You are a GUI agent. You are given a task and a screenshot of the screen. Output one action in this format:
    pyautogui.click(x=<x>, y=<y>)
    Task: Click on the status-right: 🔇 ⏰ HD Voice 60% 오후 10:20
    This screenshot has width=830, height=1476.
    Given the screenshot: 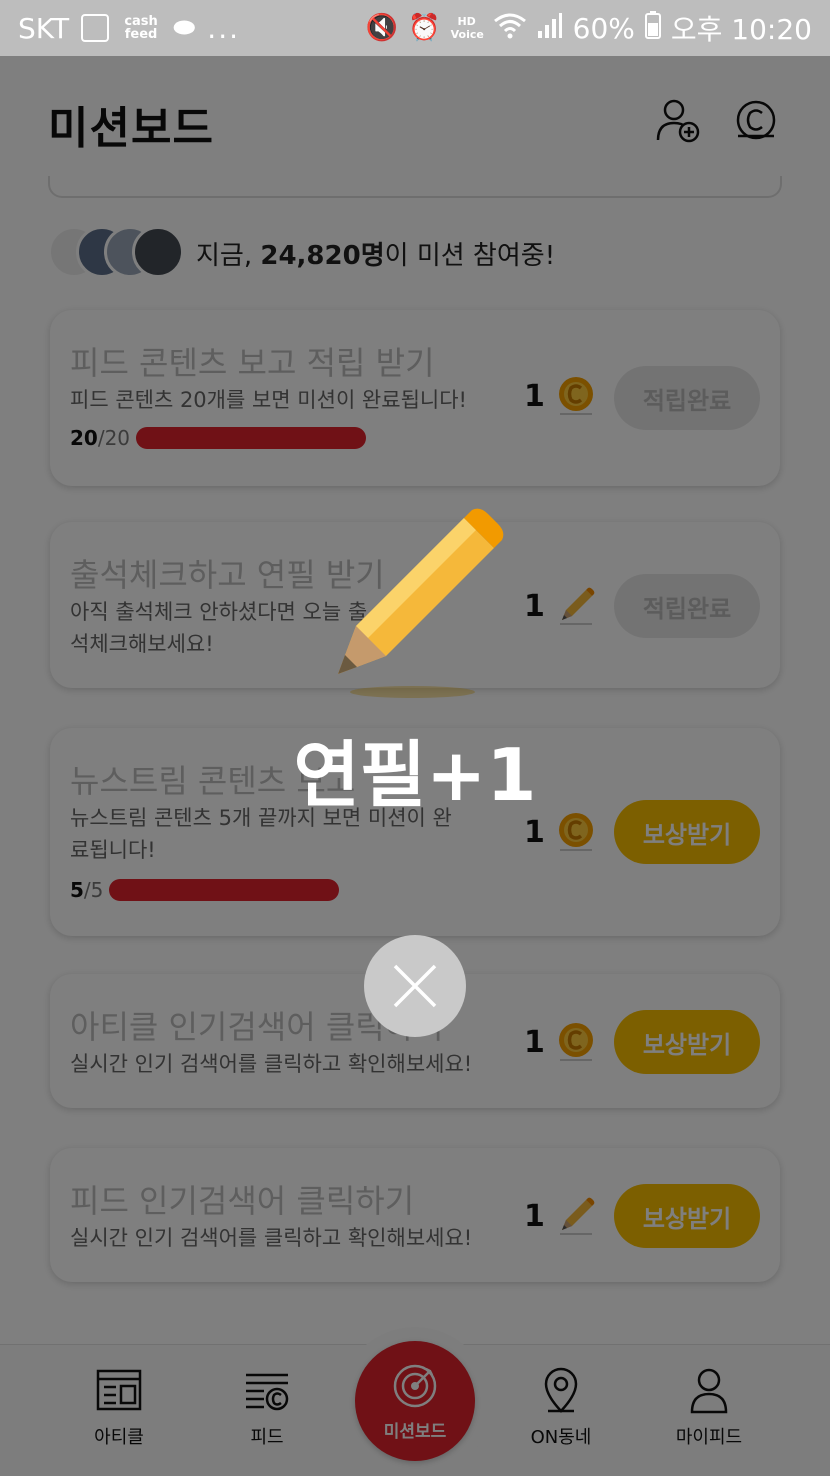 What is the action you would take?
    pyautogui.click(x=589, y=28)
    